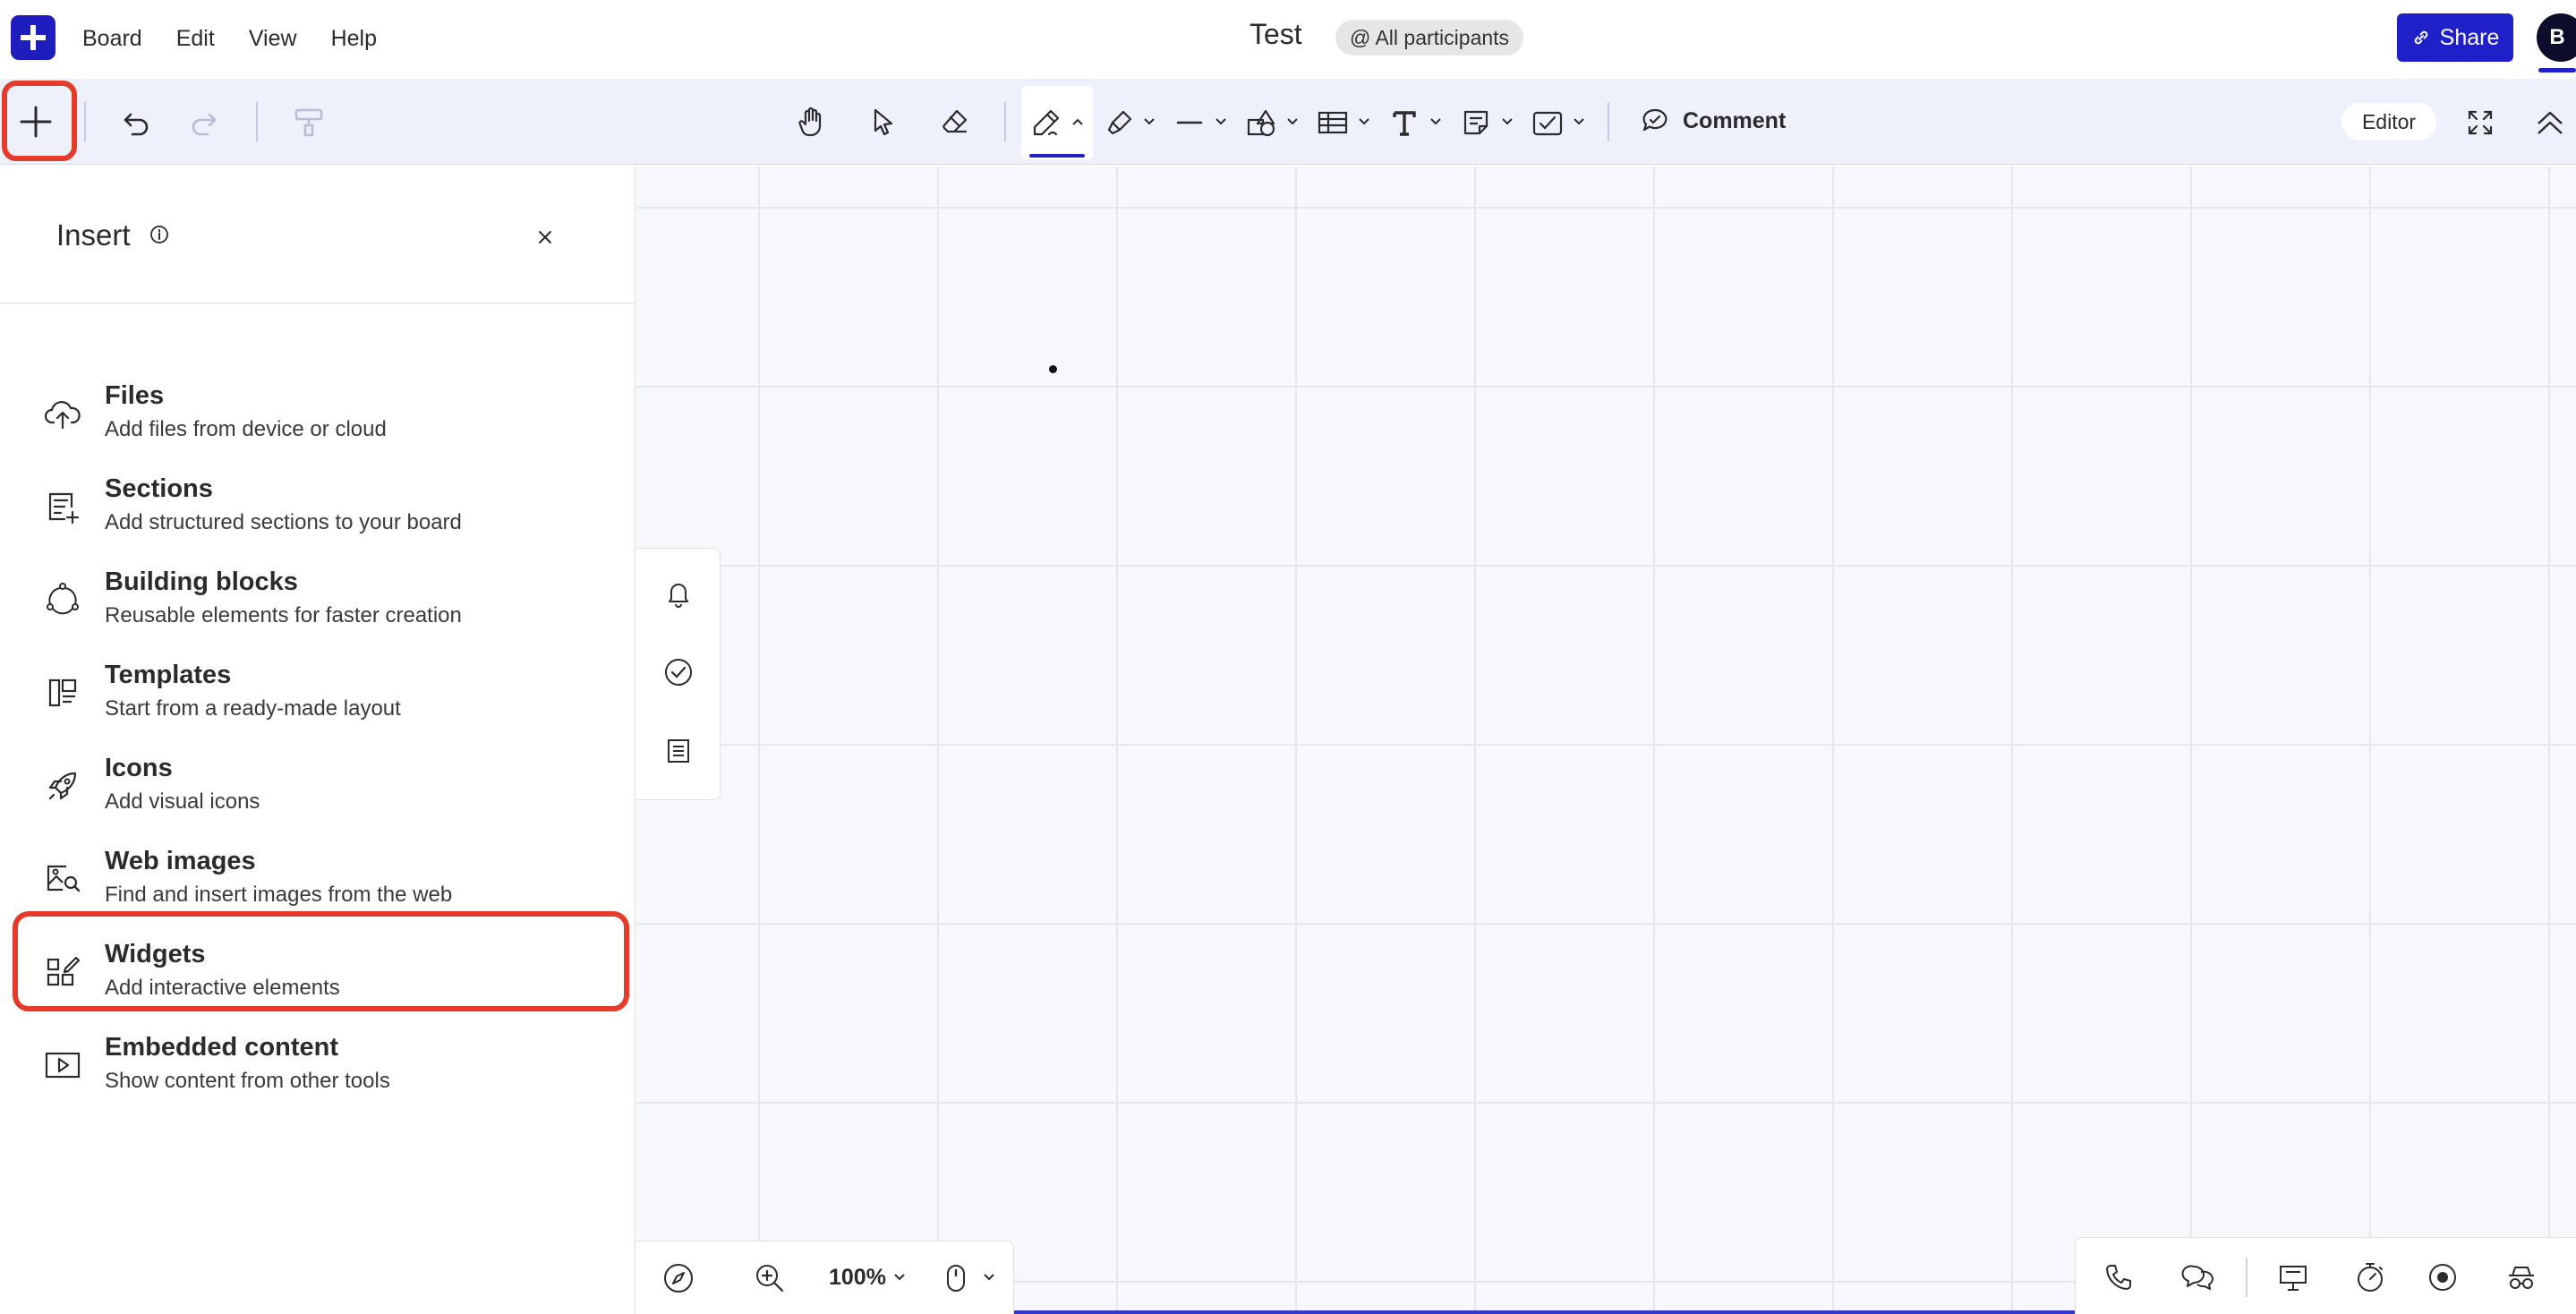 The height and width of the screenshot is (1314, 2576). I want to click on insert-item-title: Web images, so click(180, 861).